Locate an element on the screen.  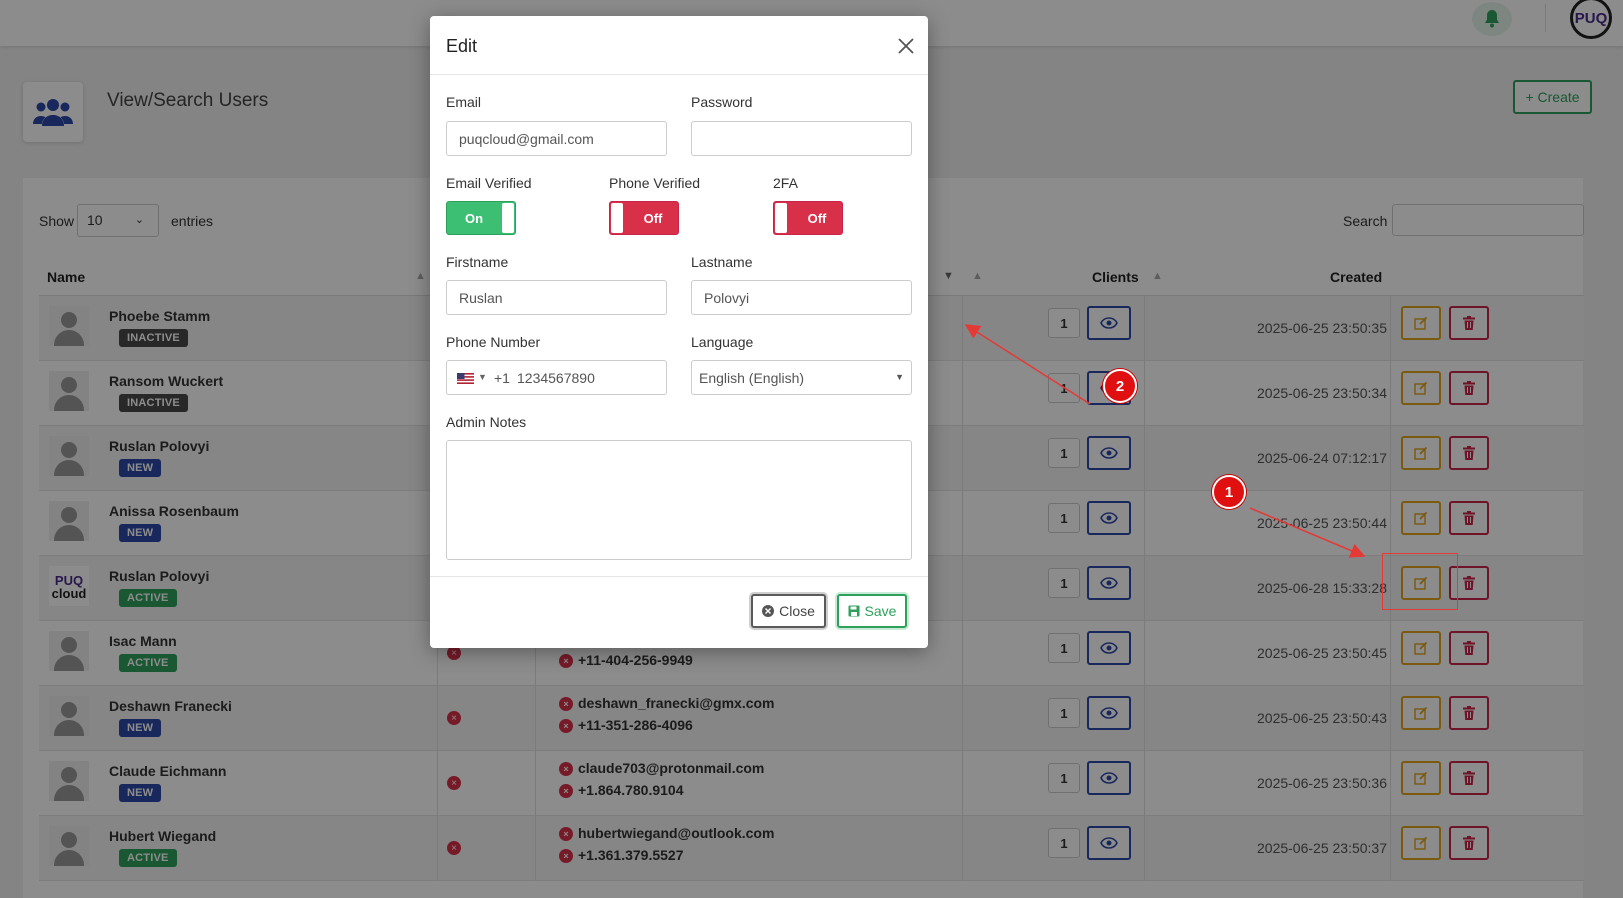
twofa-toggle: Off is located at coordinates (808, 218).